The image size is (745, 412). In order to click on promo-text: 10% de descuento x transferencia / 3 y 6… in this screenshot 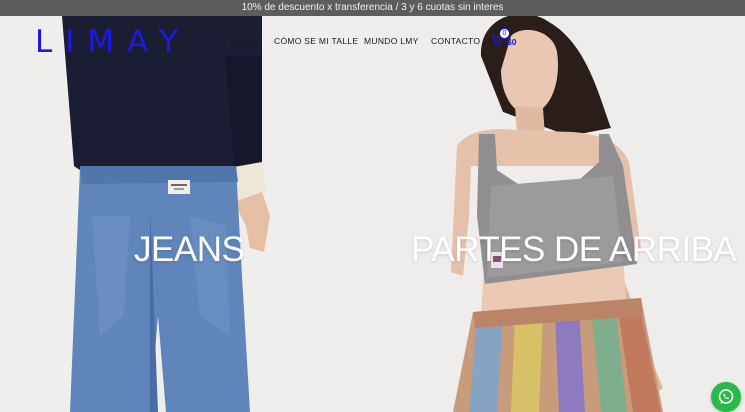, I will do `click(372, 7)`.